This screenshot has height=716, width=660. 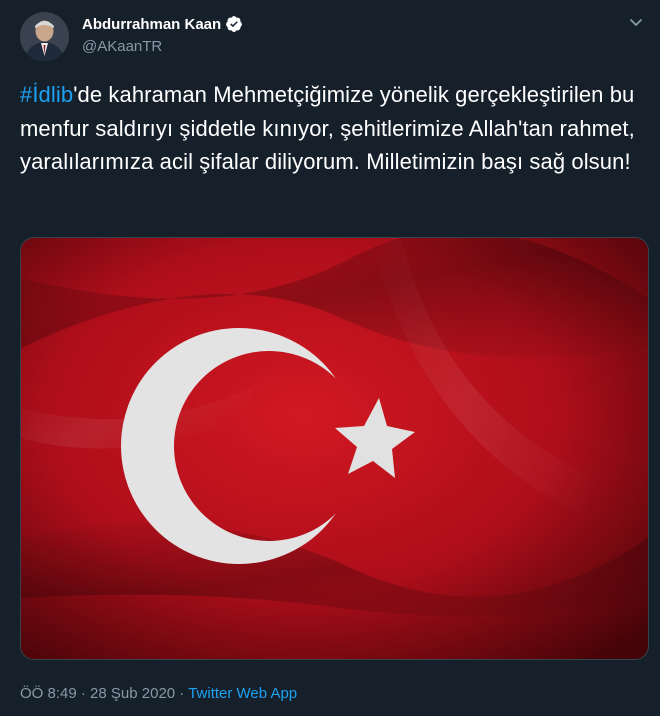 What do you see at coordinates (151, 24) in the screenshot?
I see `author-name: Abdurrahman Kaan` at bounding box center [151, 24].